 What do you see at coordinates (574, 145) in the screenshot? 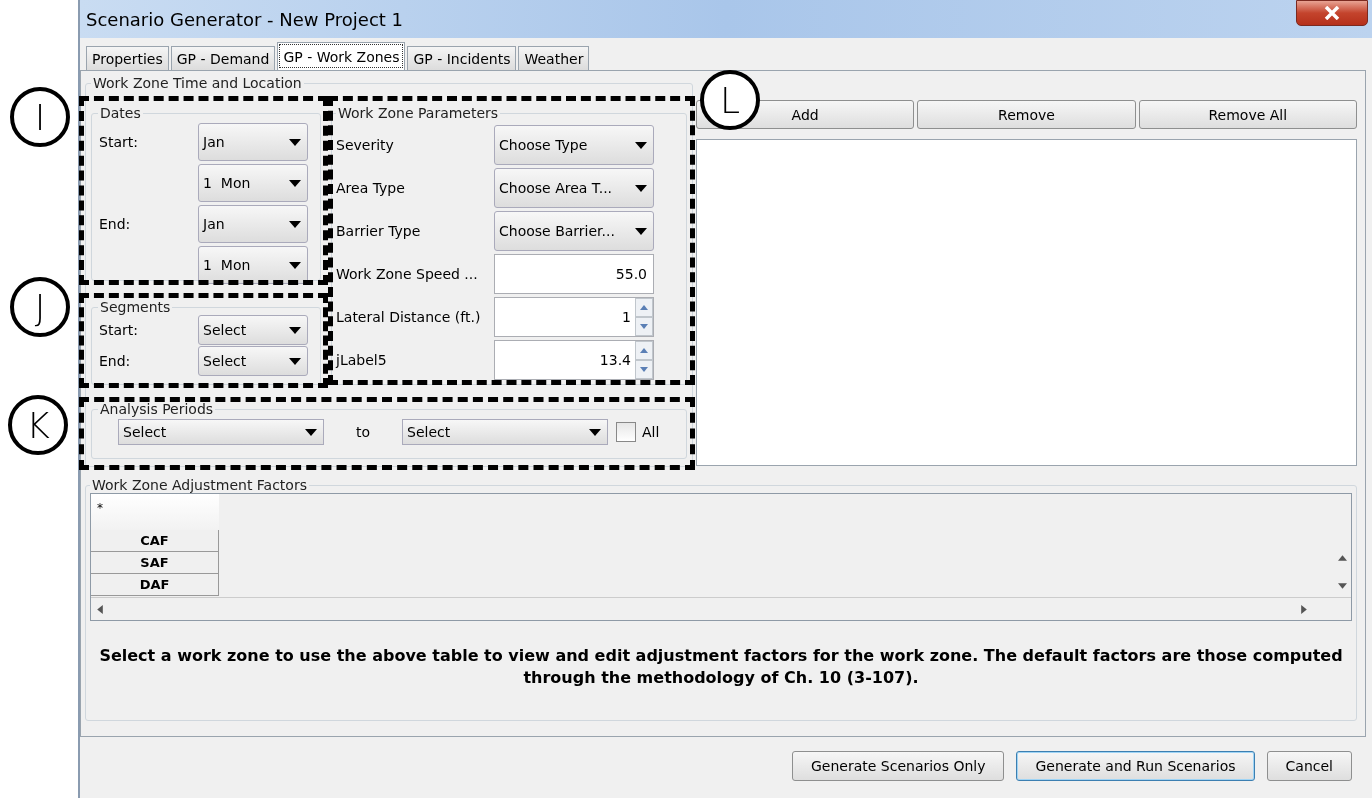
I see `dropdown: Choose Type` at bounding box center [574, 145].